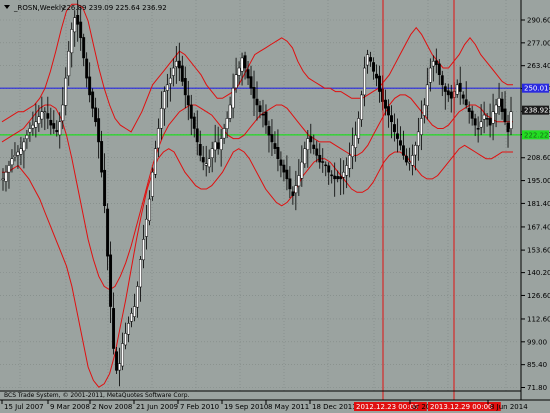  I want to click on lower-level-tag-label: 222.22, so click(536, 135).